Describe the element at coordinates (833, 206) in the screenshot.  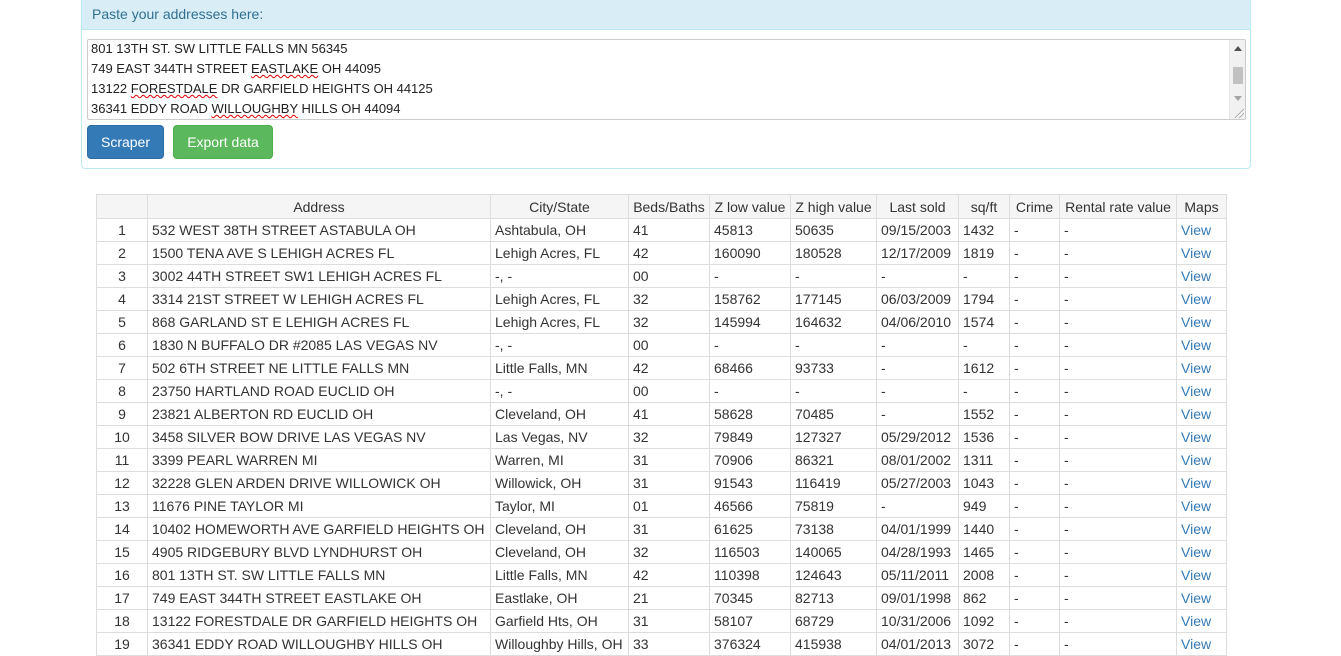
I see `column-header-z-high: Z high value` at that location.